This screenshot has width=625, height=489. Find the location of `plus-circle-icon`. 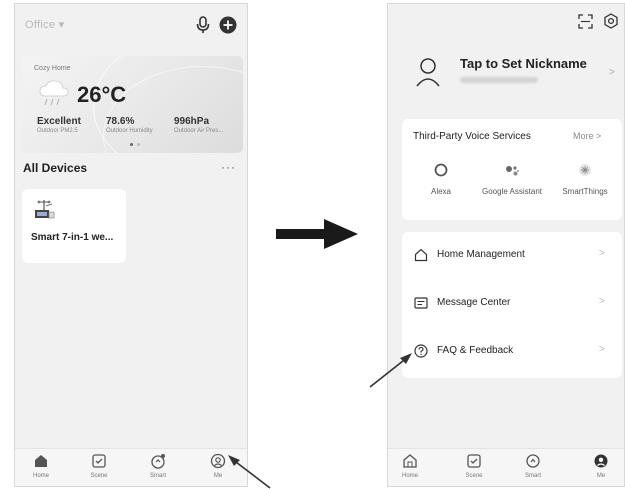

plus-circle-icon is located at coordinates (228, 25).